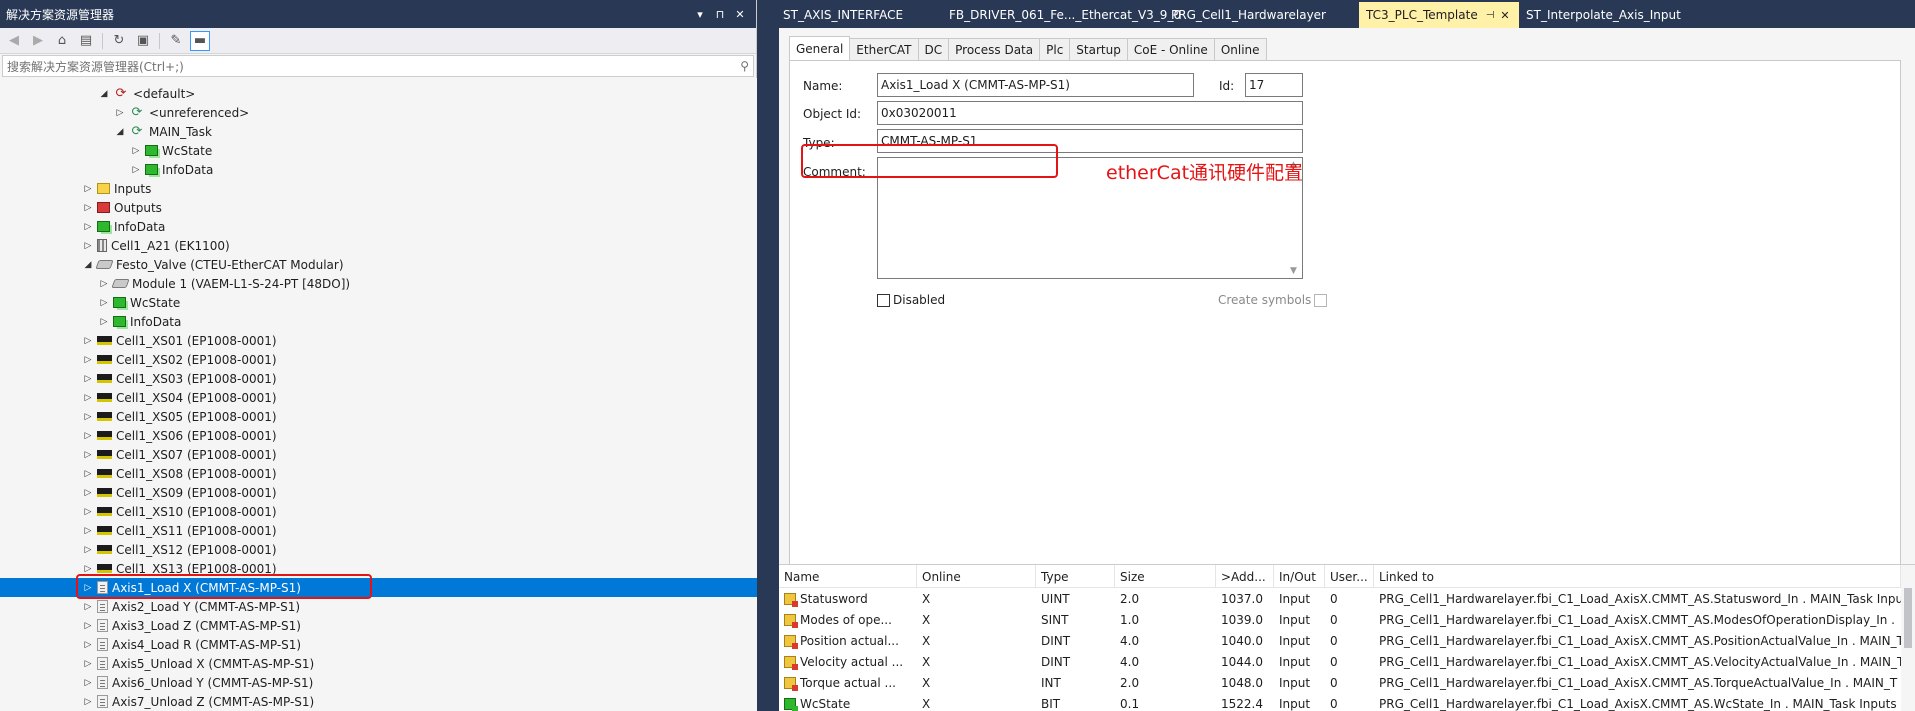 This screenshot has height=711, width=1915. Describe the element at coordinates (1090, 113) in the screenshot. I see `object-id-field: 0x03020011` at that location.